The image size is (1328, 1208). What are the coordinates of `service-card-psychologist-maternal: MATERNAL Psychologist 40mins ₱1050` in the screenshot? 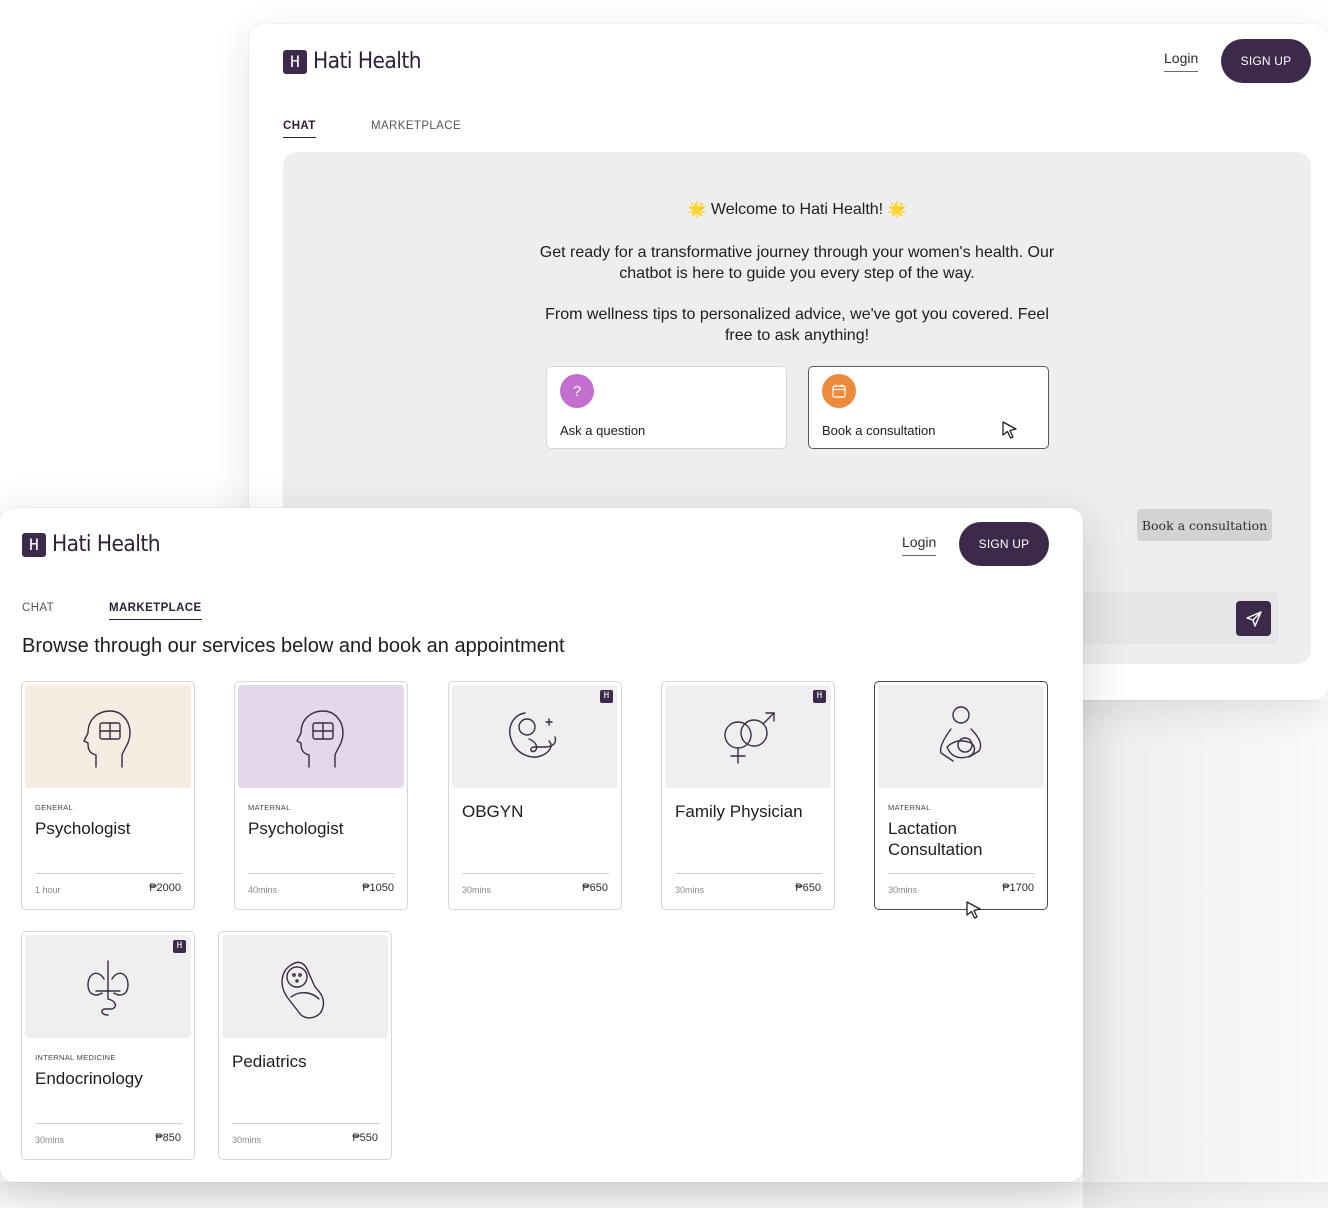 It's located at (321, 795).